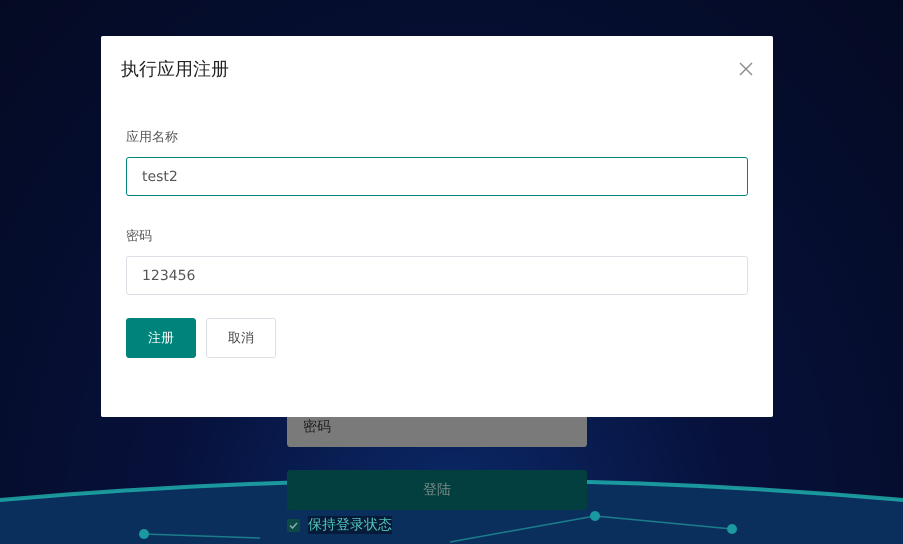 This screenshot has height=544, width=903. I want to click on register-button: 注册, so click(161, 338).